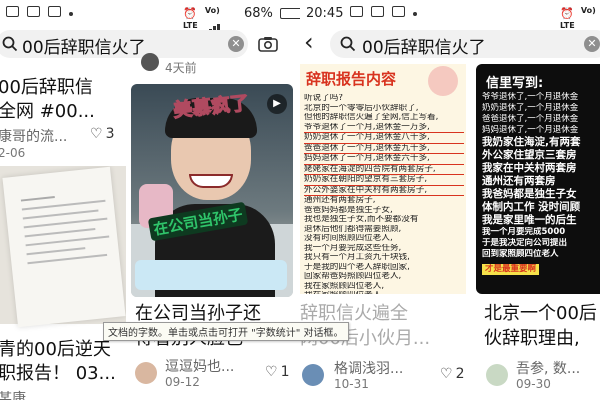 The image size is (600, 400). I want to click on clock: 20:45, so click(325, 13).